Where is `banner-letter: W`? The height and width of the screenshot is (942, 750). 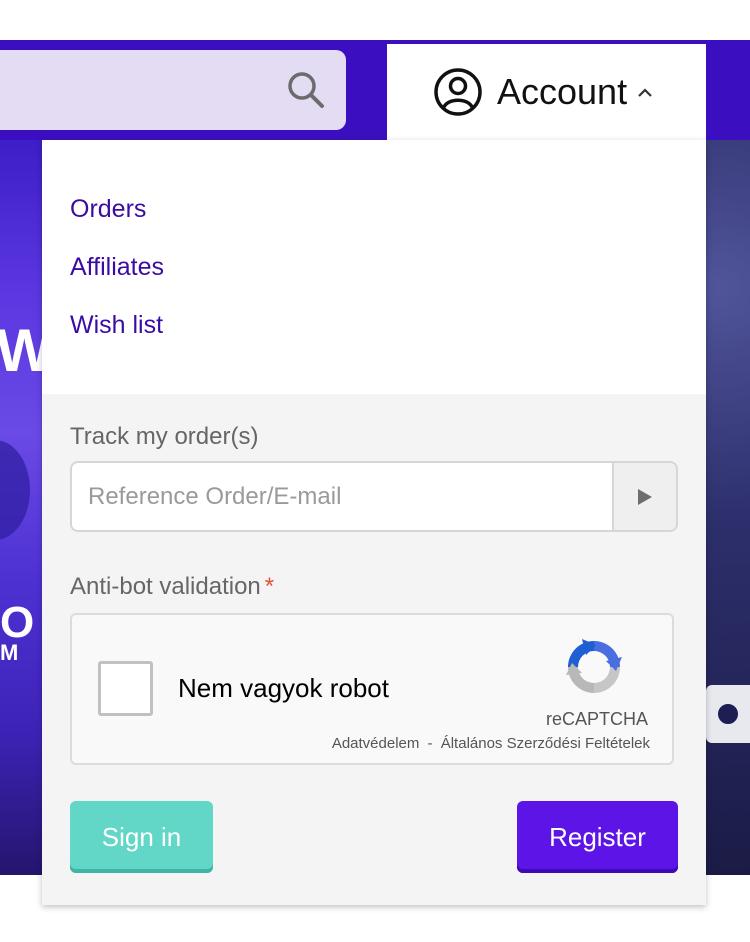 banner-letter: W is located at coordinates (21, 350).